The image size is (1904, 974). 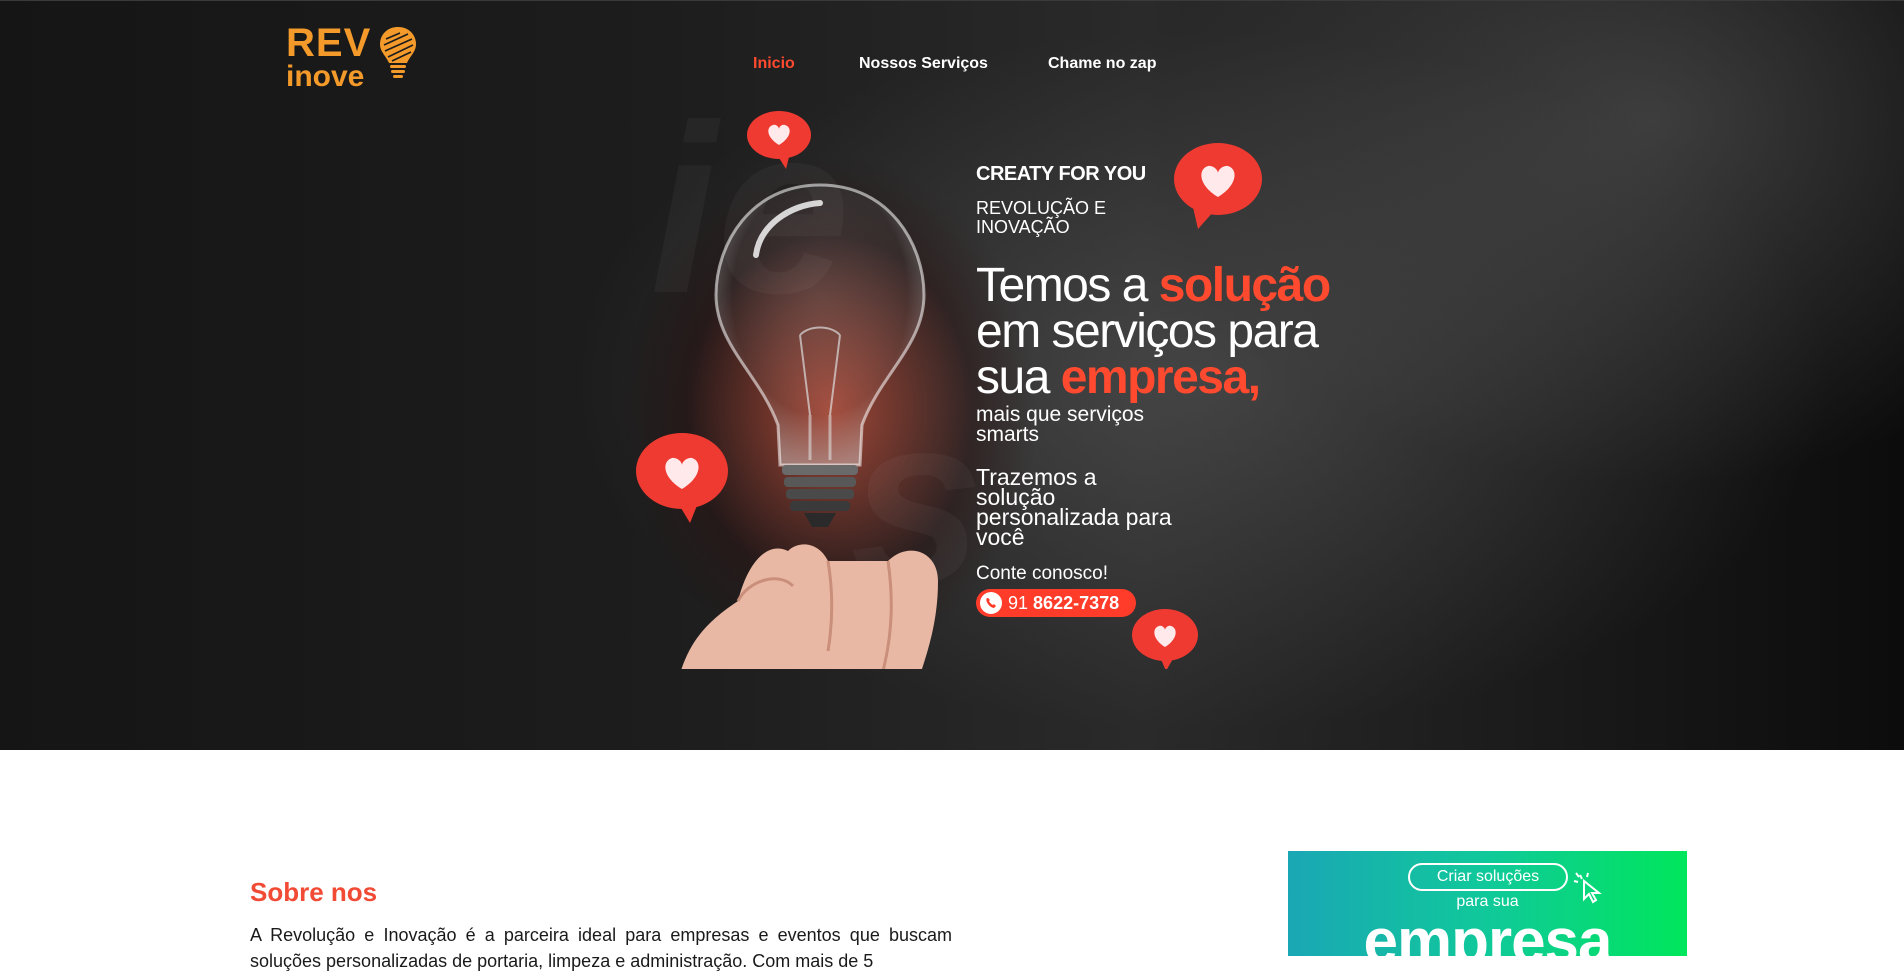 I want to click on promo-pill: Criar soluções, so click(x=1488, y=877).